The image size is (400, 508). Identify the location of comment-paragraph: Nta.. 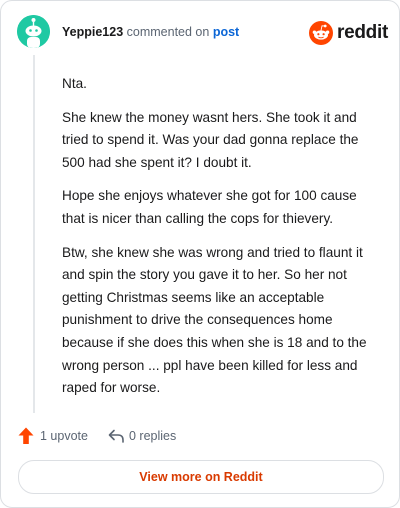
(74, 83).